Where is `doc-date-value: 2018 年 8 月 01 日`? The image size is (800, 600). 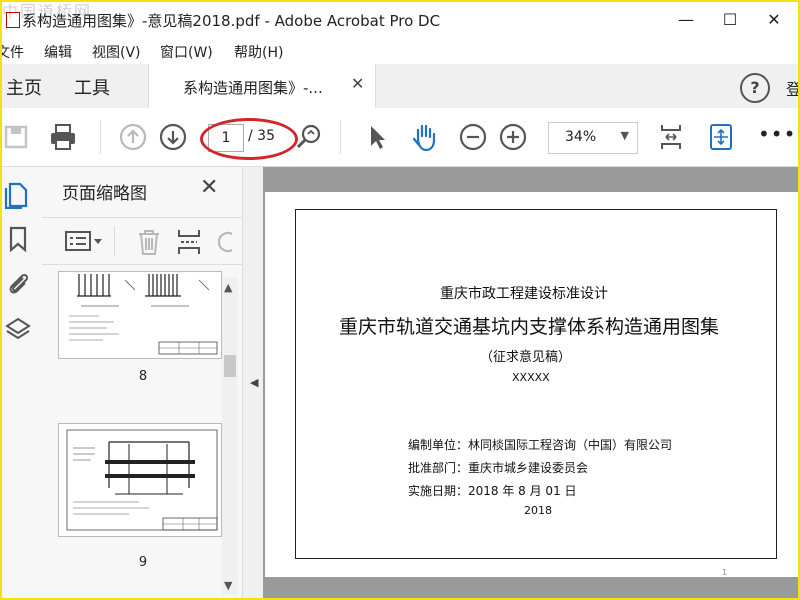 doc-date-value: 2018 年 8 月 01 日 is located at coordinates (522, 491).